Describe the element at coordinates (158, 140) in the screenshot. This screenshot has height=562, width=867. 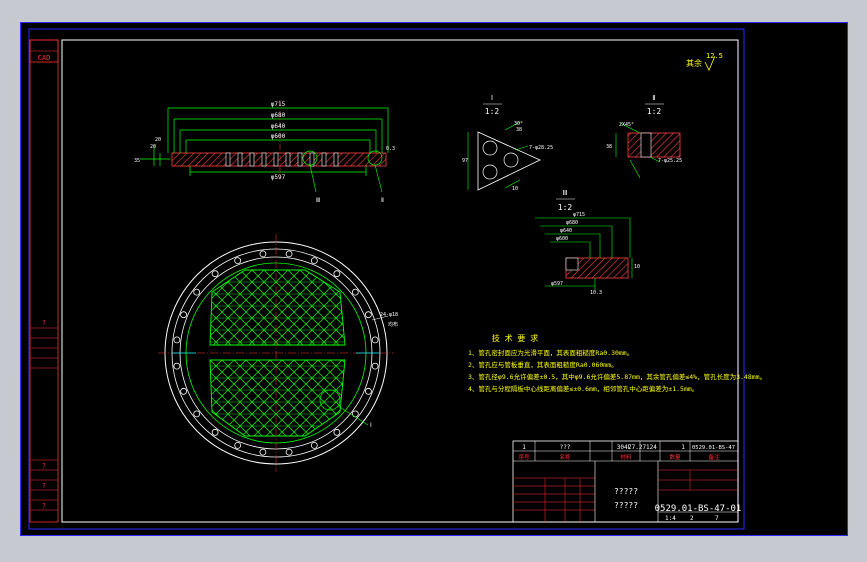
I see `dim-side-2: 20` at that location.